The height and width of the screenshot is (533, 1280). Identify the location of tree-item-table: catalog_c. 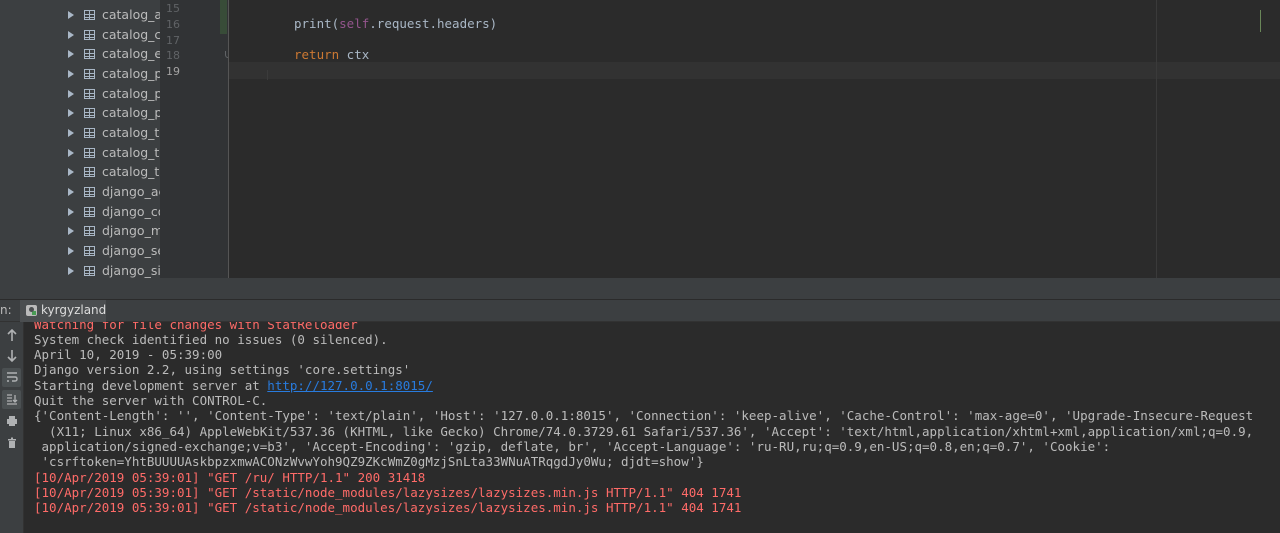
(114, 35).